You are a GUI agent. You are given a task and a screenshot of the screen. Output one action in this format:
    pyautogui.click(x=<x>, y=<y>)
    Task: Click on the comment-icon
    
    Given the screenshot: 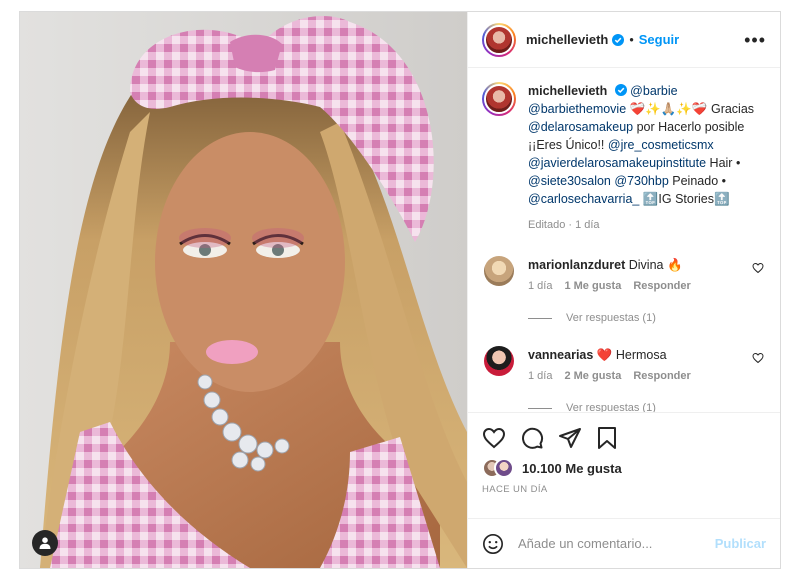 What is the action you would take?
    pyautogui.click(x=533, y=438)
    